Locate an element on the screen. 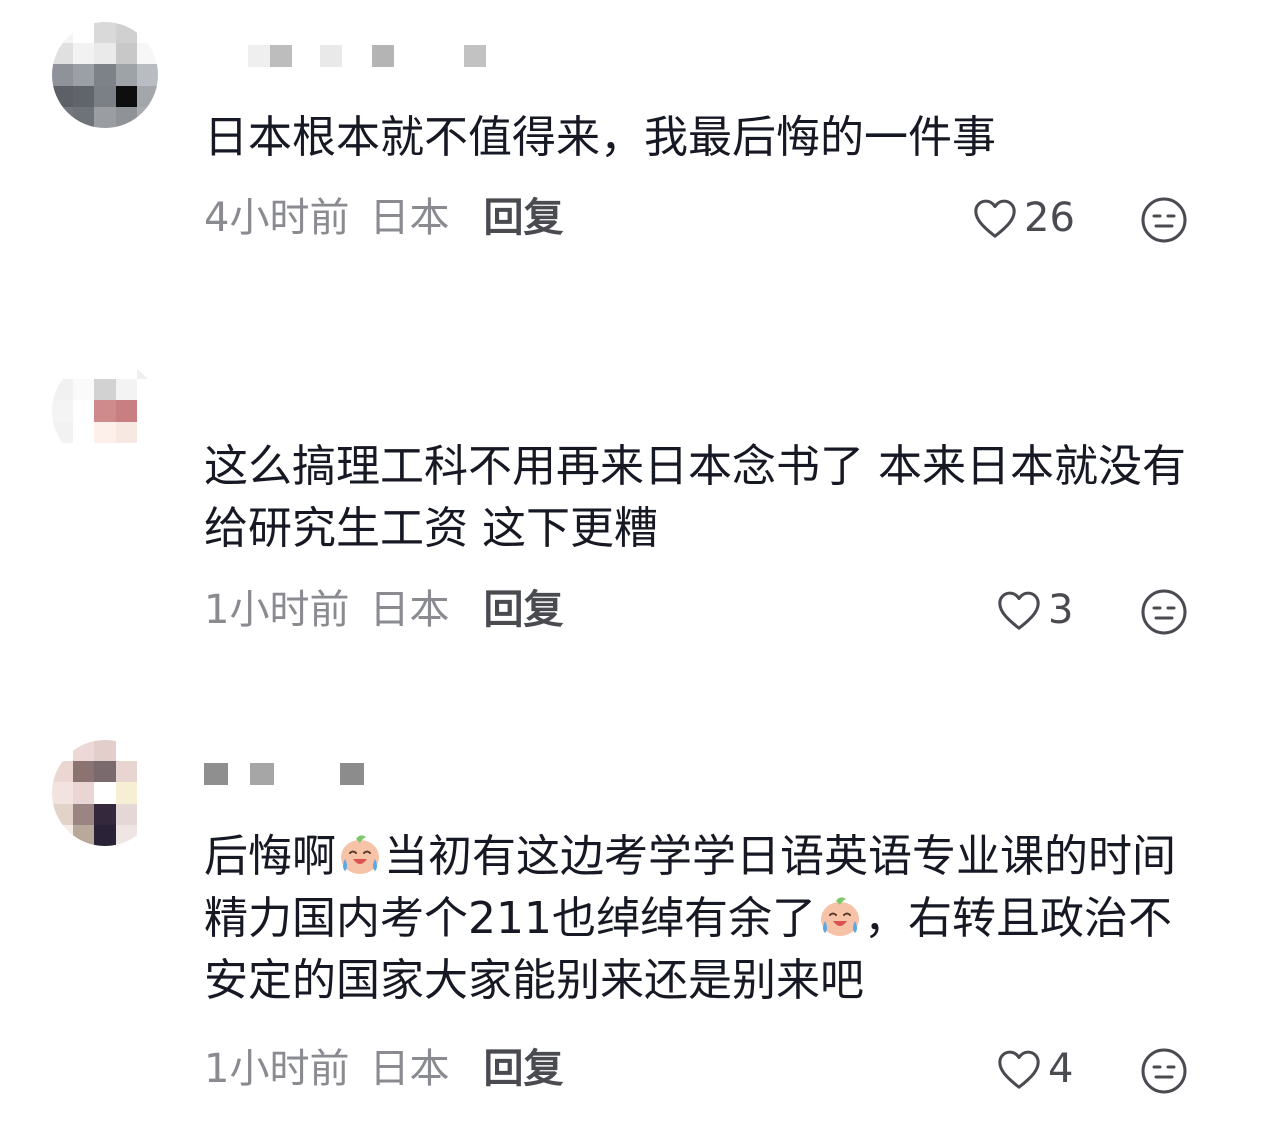 The width and height of the screenshot is (1264, 1131). comment-text: 日本根本就不值得来，我最后悔的一件事 is located at coordinates (600, 137).